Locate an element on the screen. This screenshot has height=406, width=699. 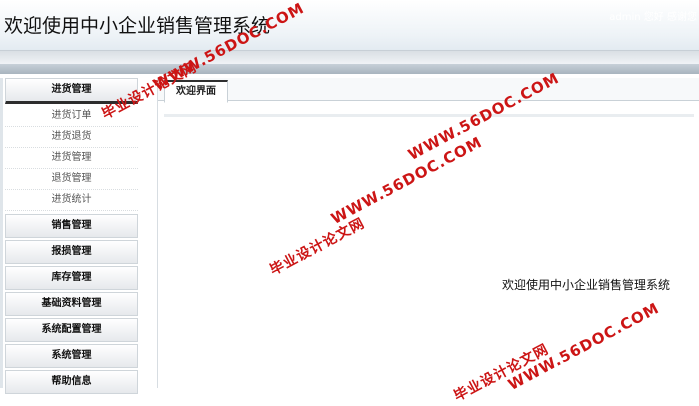
toolbar-strip is located at coordinates (349, 69).